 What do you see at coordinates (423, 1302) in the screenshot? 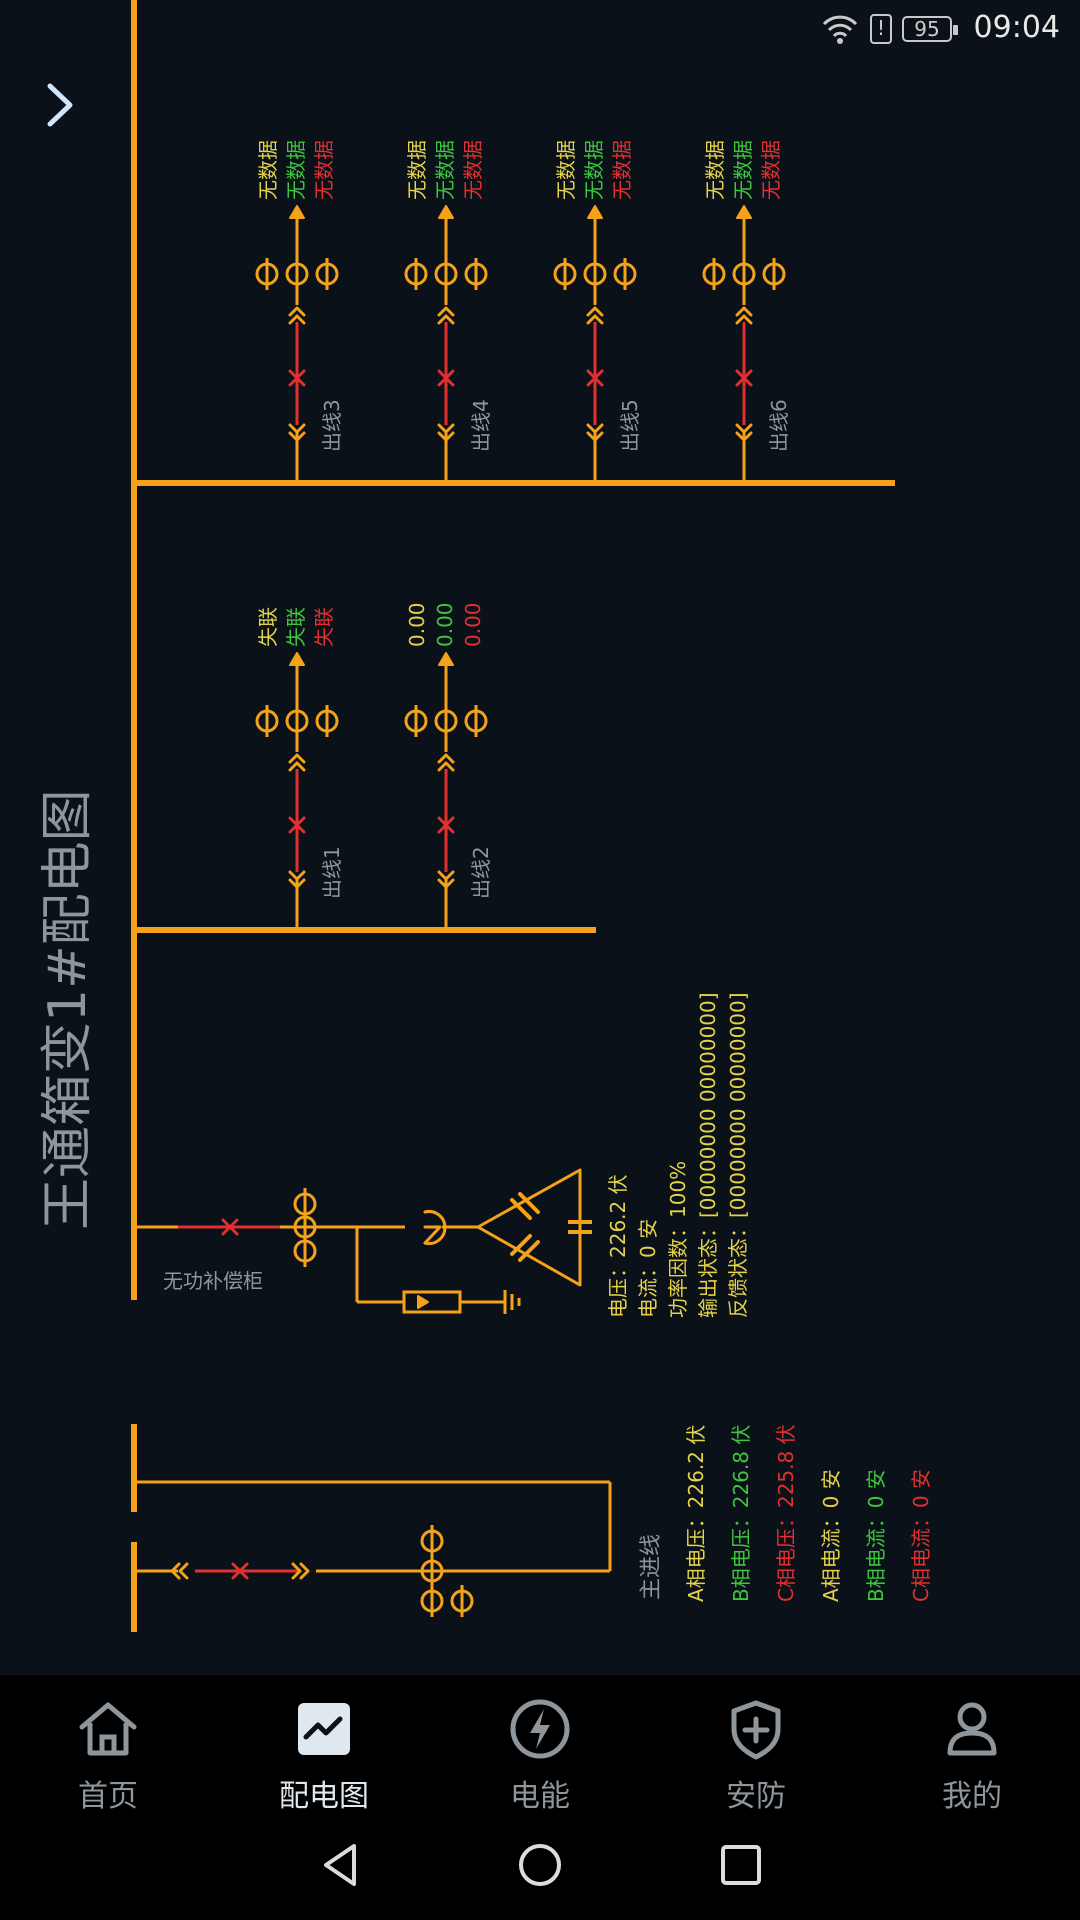
I see `comp-fuse-diode` at bounding box center [423, 1302].